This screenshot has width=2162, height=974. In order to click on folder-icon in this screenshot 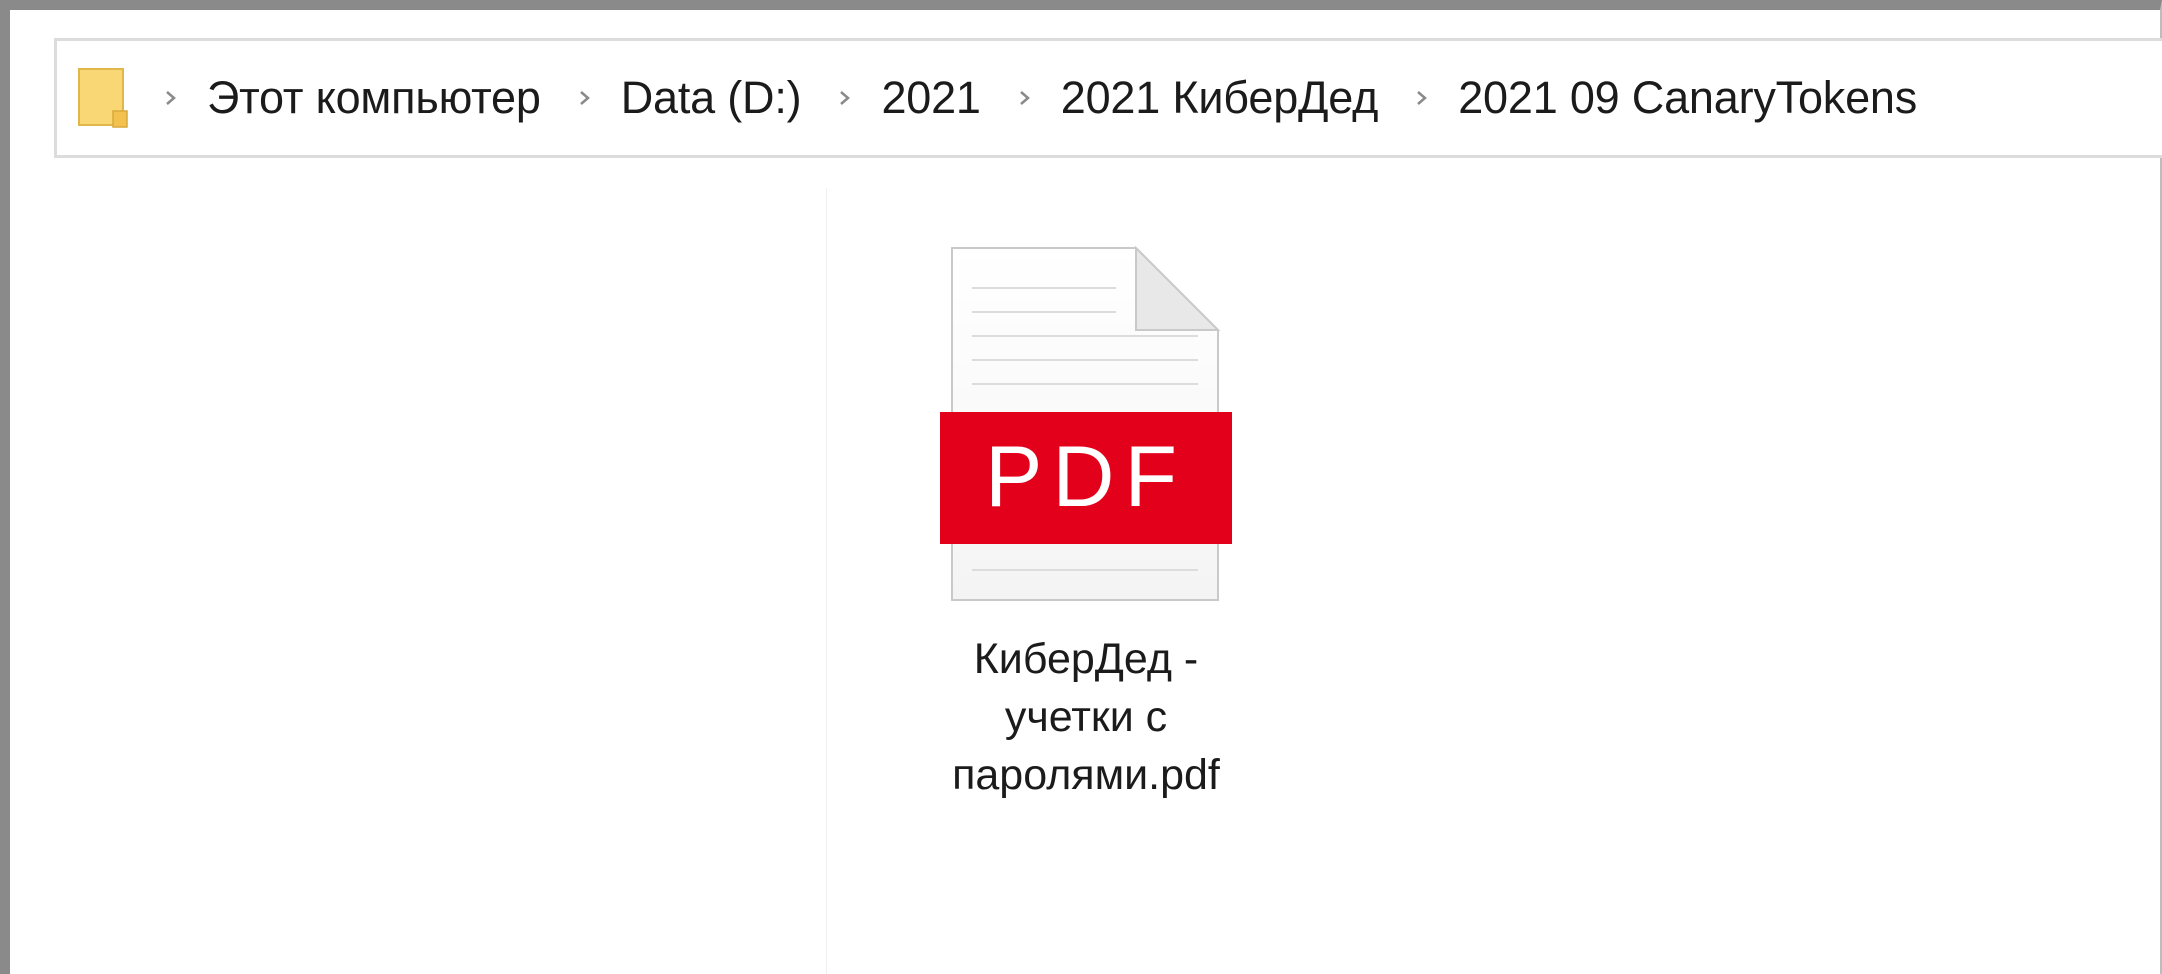, I will do `click(103, 98)`.